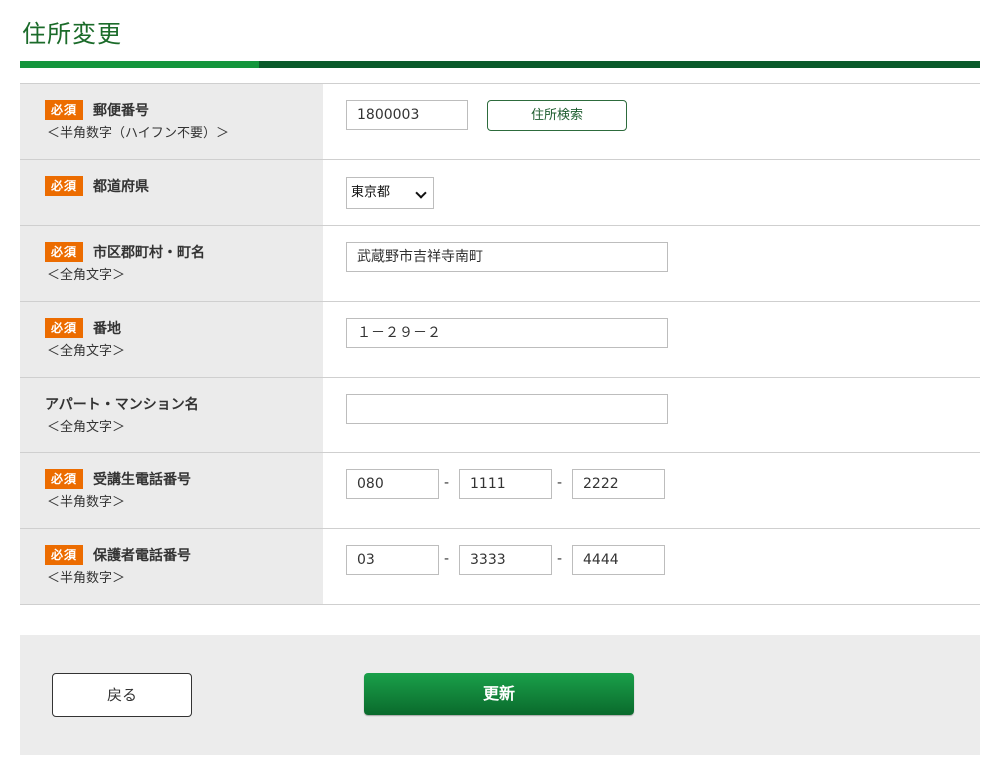 The width and height of the screenshot is (1004, 777). What do you see at coordinates (171, 263) in the screenshot?
I see `city-label-cell: 必須 市区郡町村・町名 ＜全角文字＞` at bounding box center [171, 263].